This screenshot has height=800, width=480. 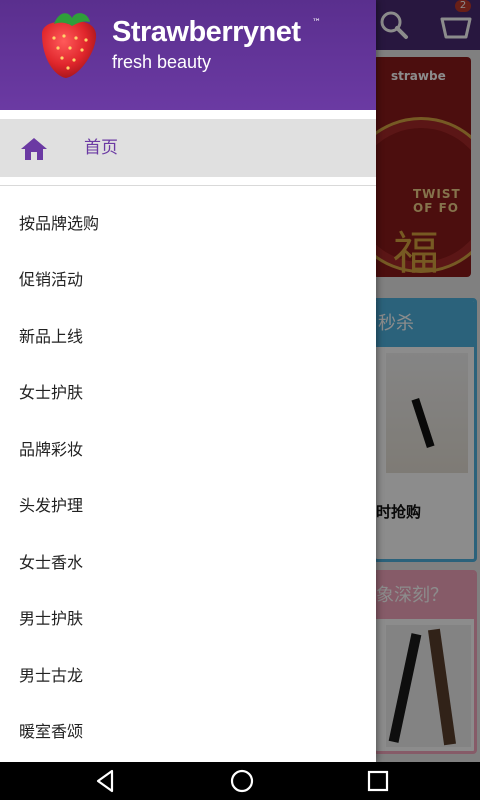 What do you see at coordinates (188, 395) in the screenshot?
I see `drawer-item-womens-skincare: 女士护肤` at bounding box center [188, 395].